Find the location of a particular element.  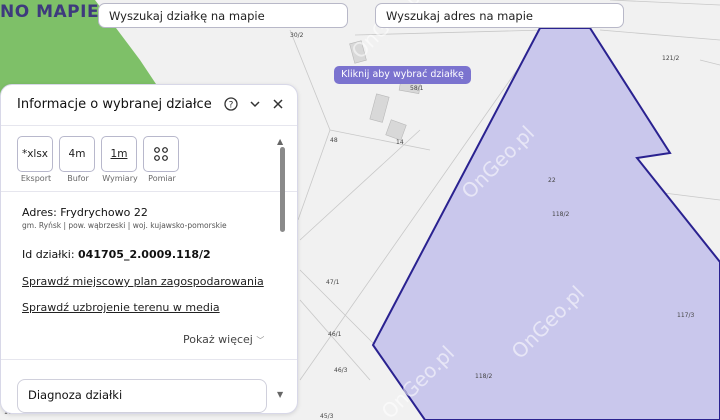

parcel-label: 14 is located at coordinates (400, 142).